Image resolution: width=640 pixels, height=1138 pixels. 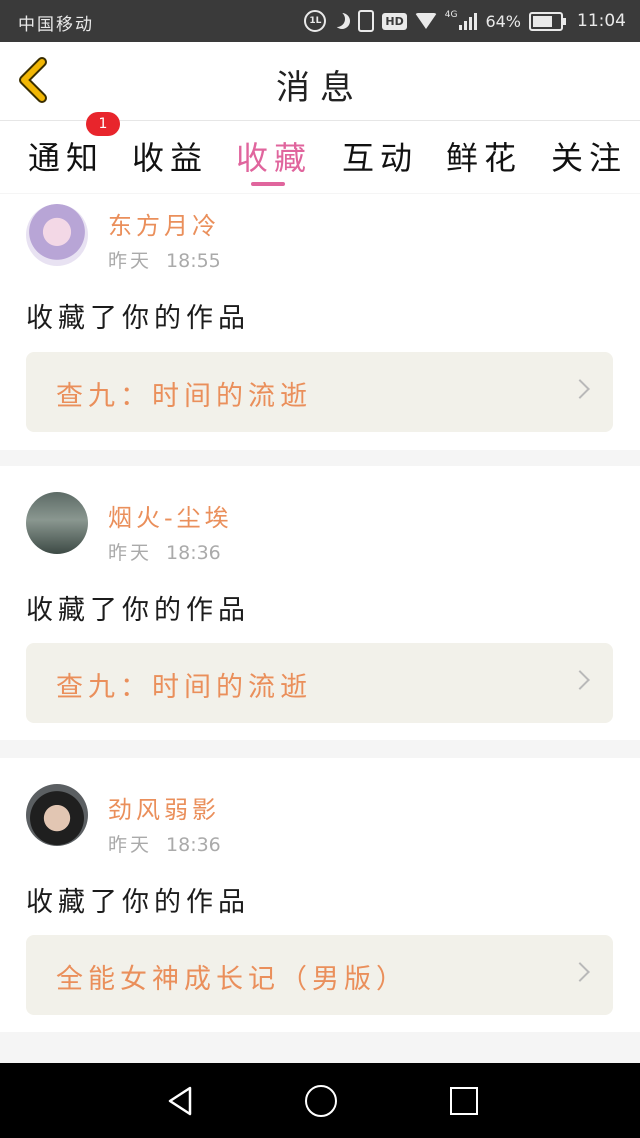 What do you see at coordinates (394, 21) in the screenshot?
I see `hd-icon: HD` at bounding box center [394, 21].